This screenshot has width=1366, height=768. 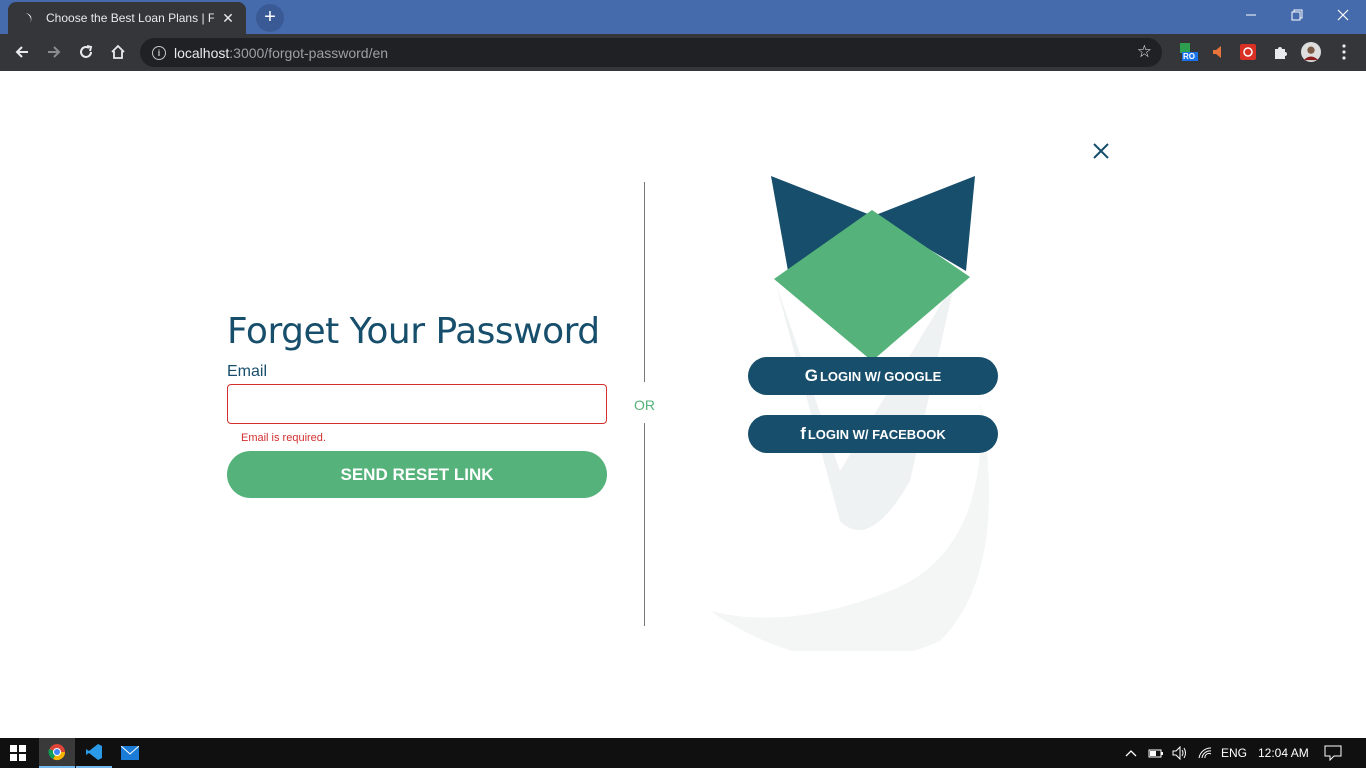 What do you see at coordinates (54, 52) in the screenshot?
I see `forward-button` at bounding box center [54, 52].